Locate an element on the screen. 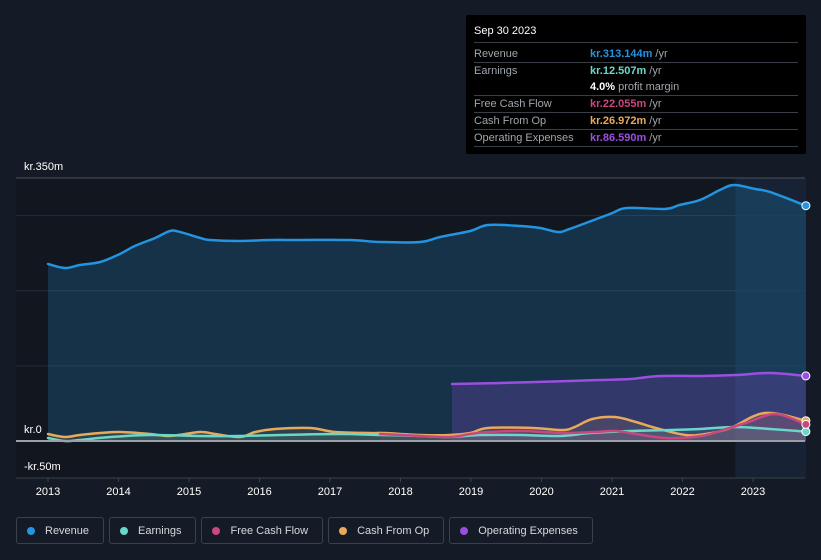 The image size is (821, 560). tooltip-row-fcf: Free Cash Flow kr.22.055m /yr is located at coordinates (636, 104).